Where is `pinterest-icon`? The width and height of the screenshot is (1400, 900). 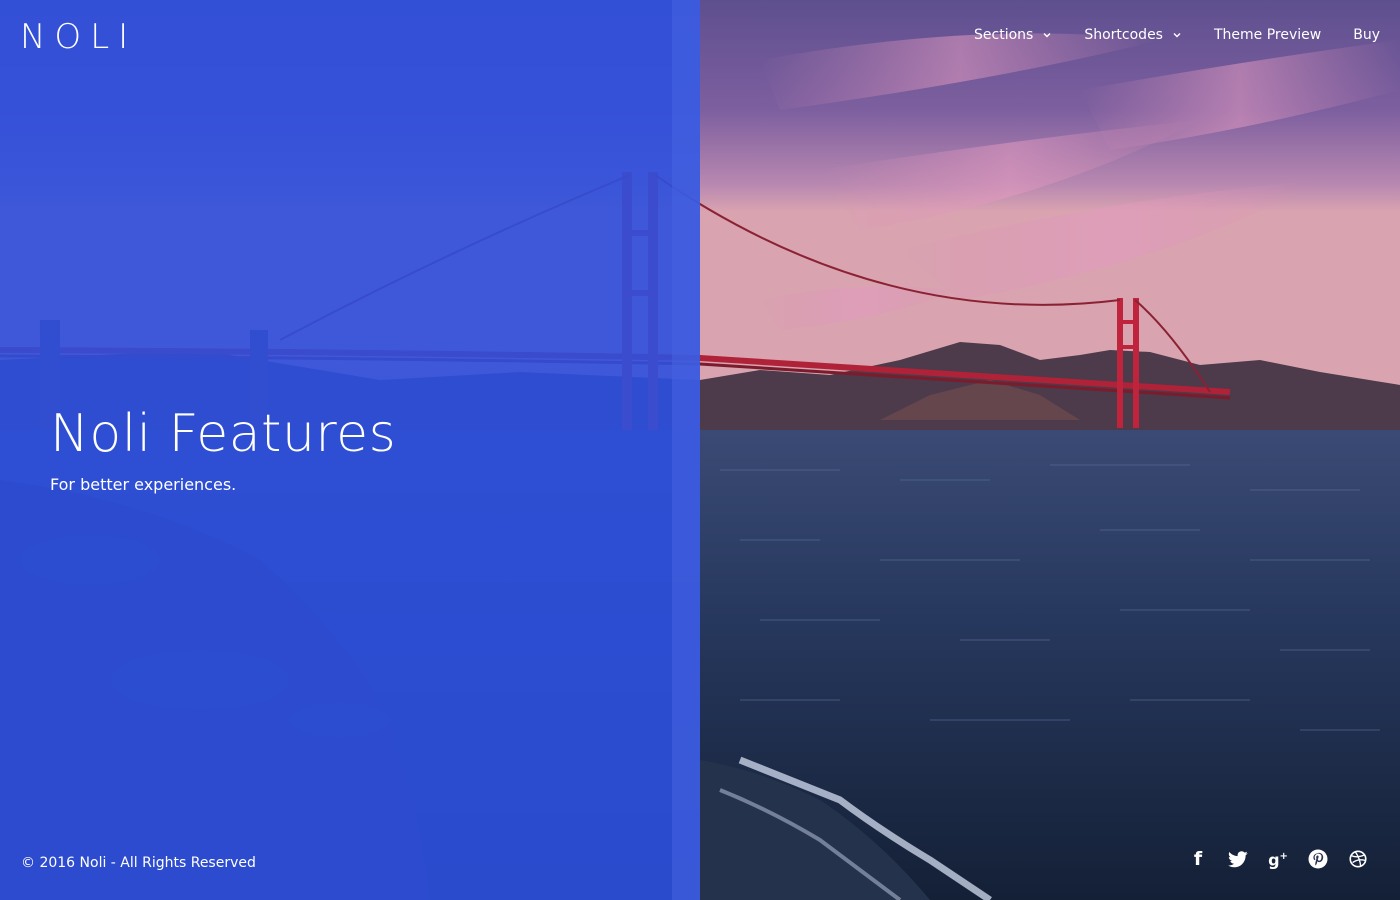 pinterest-icon is located at coordinates (1318, 859).